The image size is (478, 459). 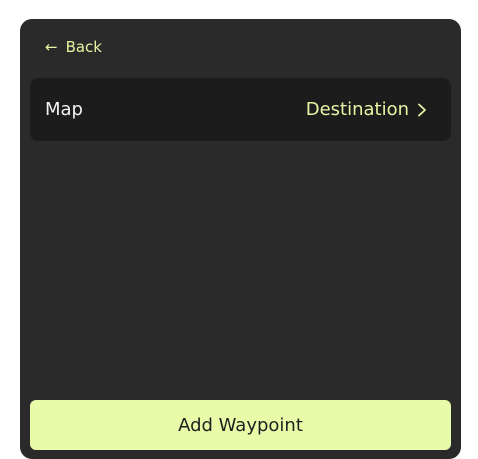 What do you see at coordinates (83, 47) in the screenshot?
I see `back-label: Back` at bounding box center [83, 47].